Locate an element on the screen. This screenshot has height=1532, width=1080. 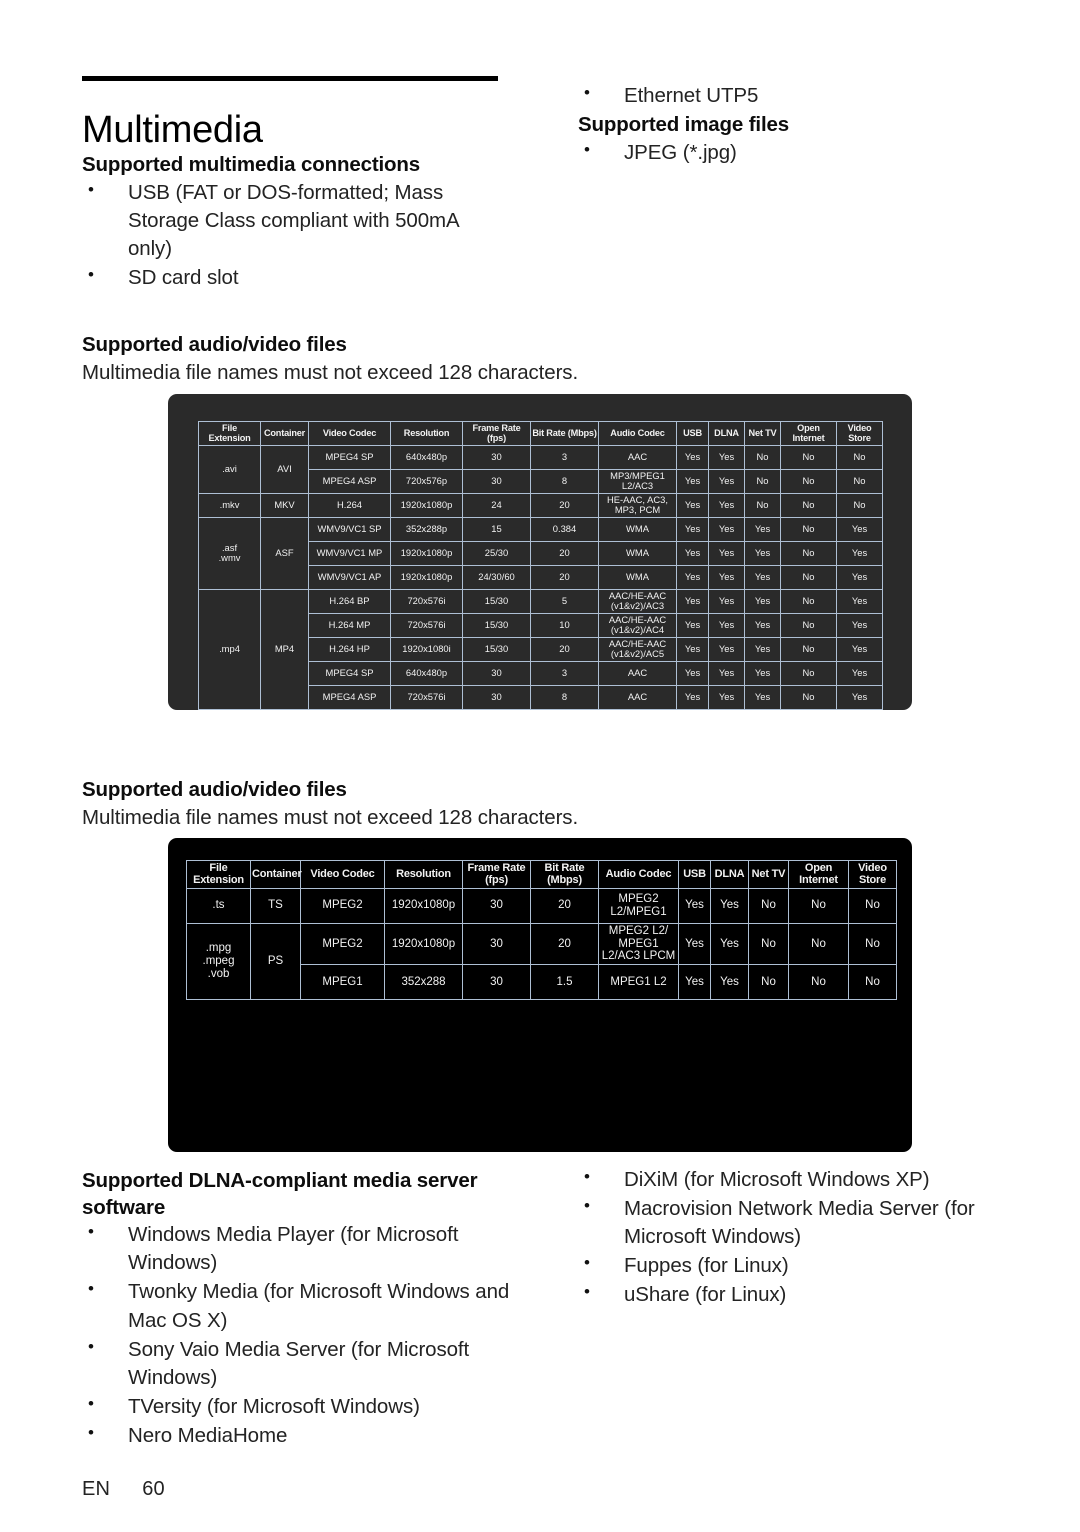
list-item: JPEG (*.jpg) is located at coordinates (793, 152).